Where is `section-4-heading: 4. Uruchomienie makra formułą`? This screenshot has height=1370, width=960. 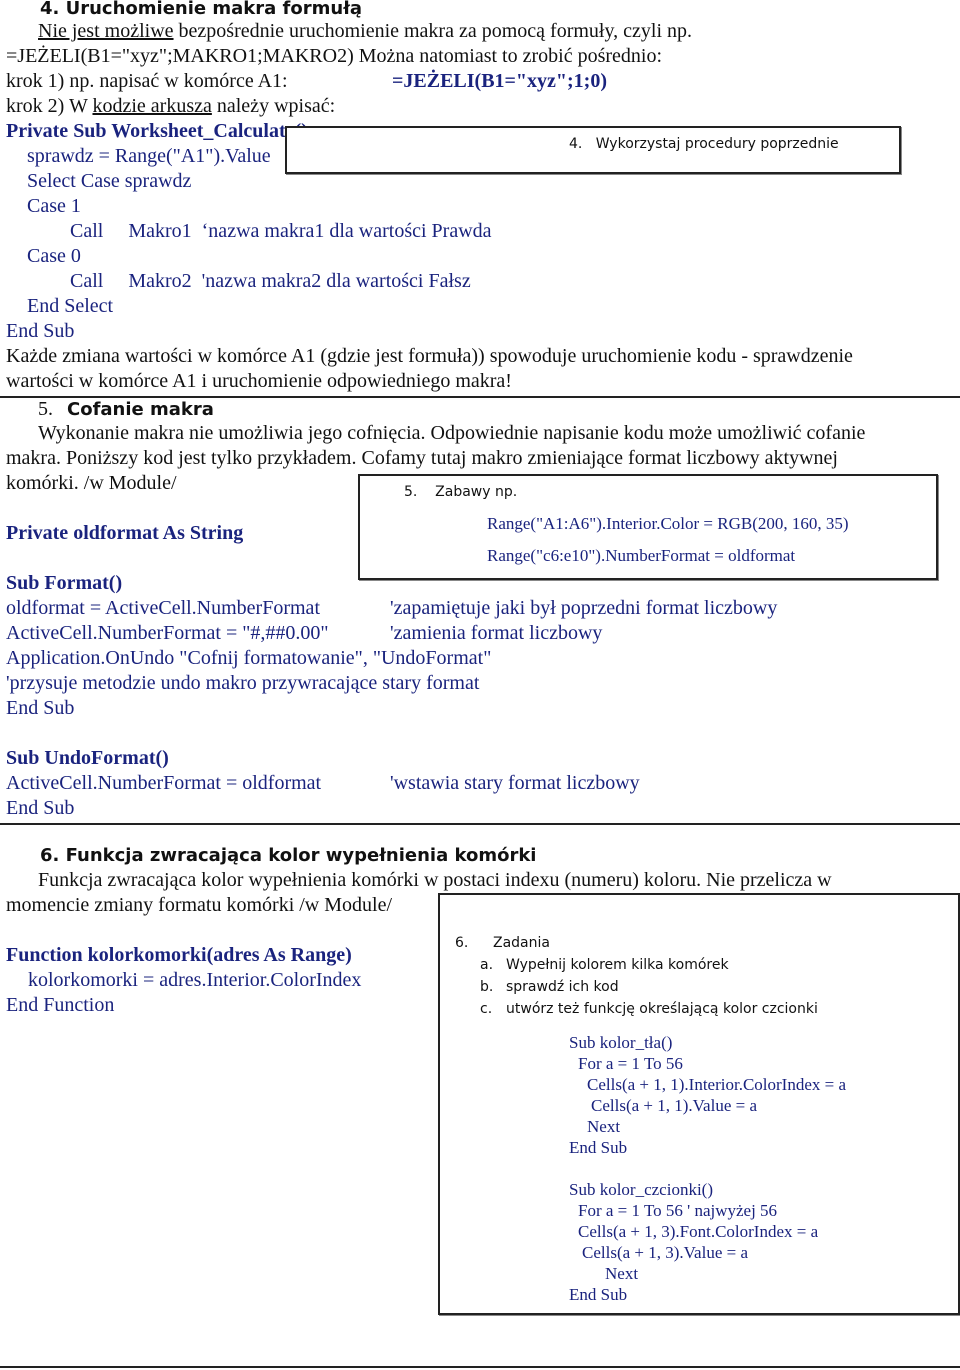
section-4-heading: 4. Uruchomienie makra formułą is located at coordinates (201, 9).